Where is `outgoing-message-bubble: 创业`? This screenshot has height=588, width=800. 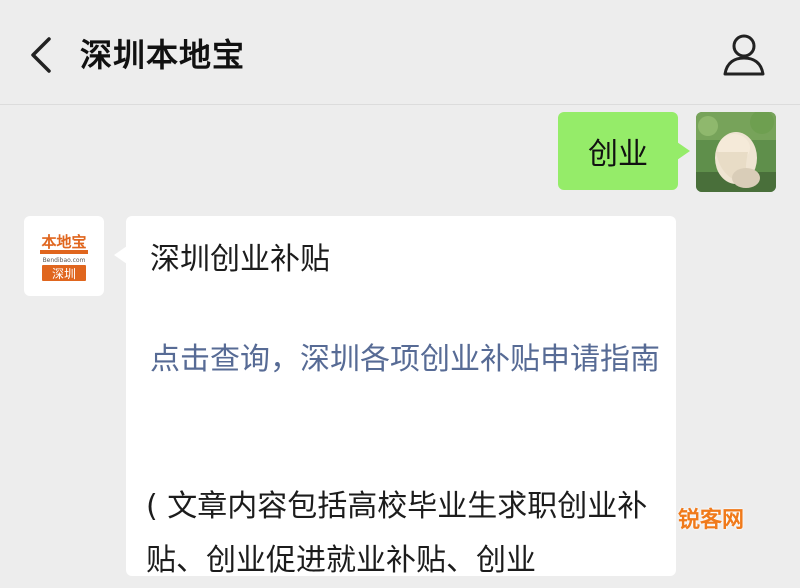
outgoing-message-bubble: 创业 is located at coordinates (624, 151).